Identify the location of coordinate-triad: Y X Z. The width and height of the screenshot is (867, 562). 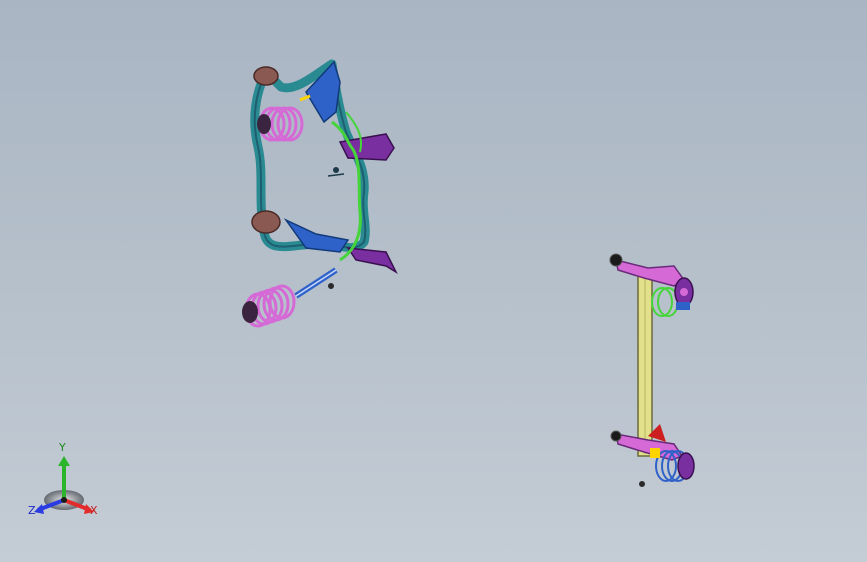
(64, 481).